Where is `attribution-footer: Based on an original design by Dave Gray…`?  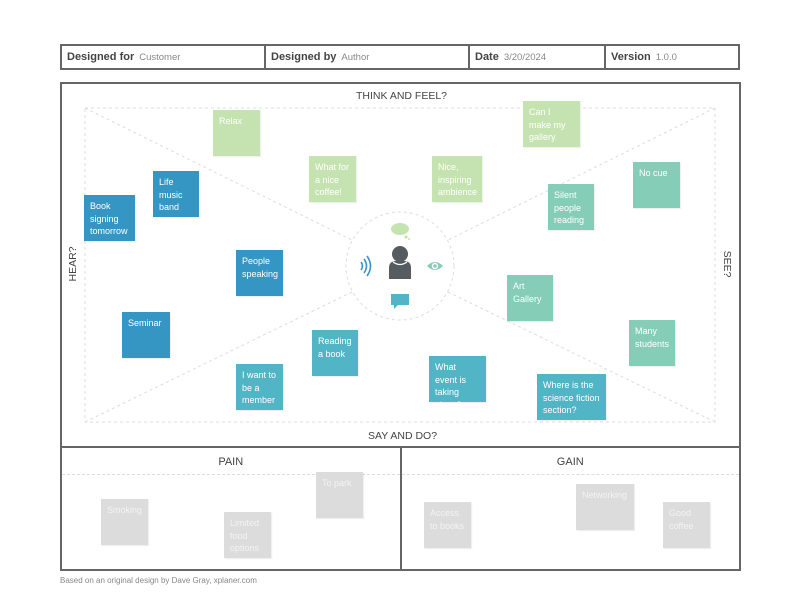
attribution-footer: Based on an original design by Dave Gray… is located at coordinates (158, 580).